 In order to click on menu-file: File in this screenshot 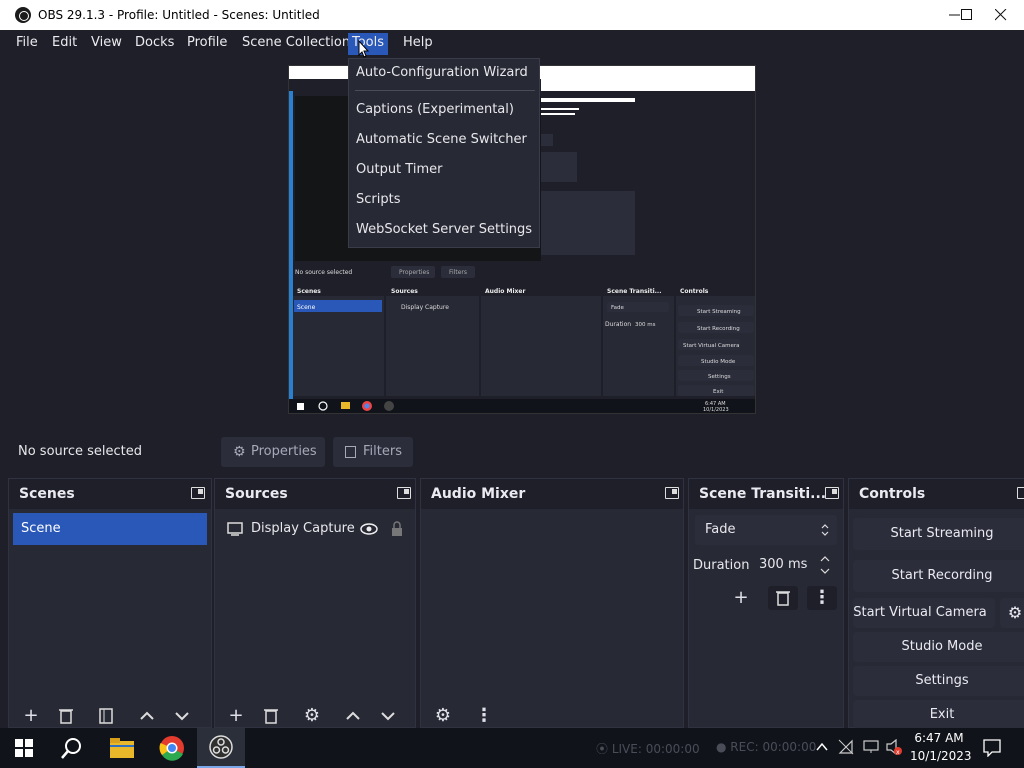, I will do `click(27, 45)`.